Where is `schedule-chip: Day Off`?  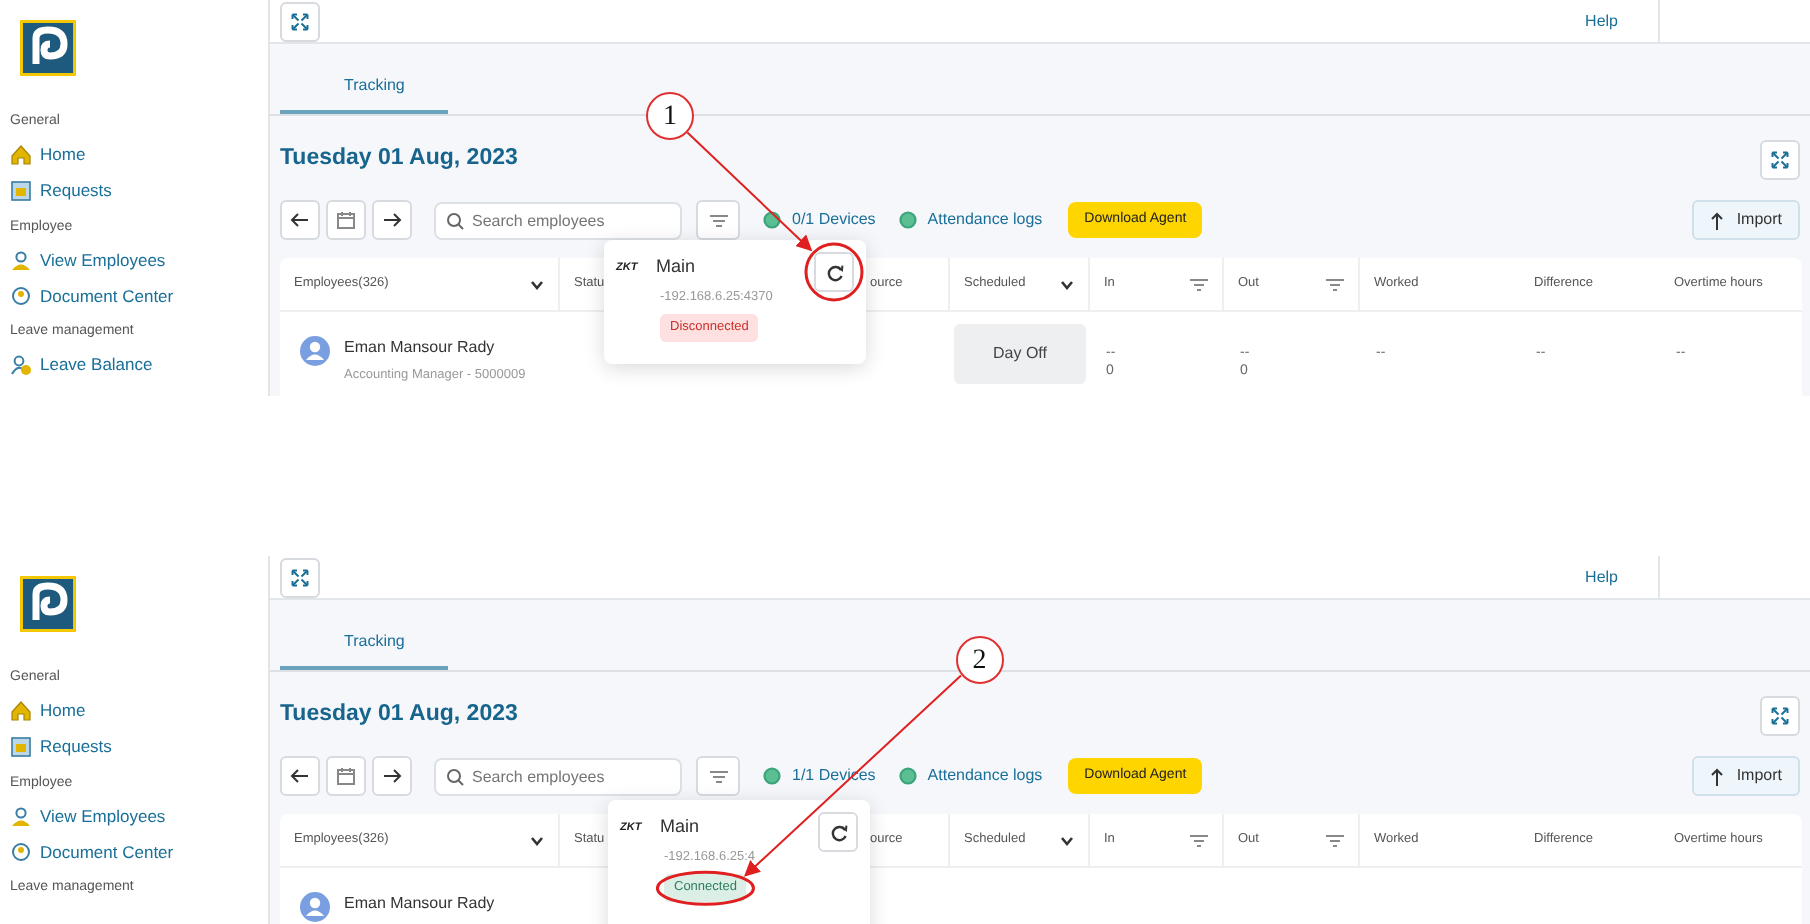 schedule-chip: Day Off is located at coordinates (1020, 354).